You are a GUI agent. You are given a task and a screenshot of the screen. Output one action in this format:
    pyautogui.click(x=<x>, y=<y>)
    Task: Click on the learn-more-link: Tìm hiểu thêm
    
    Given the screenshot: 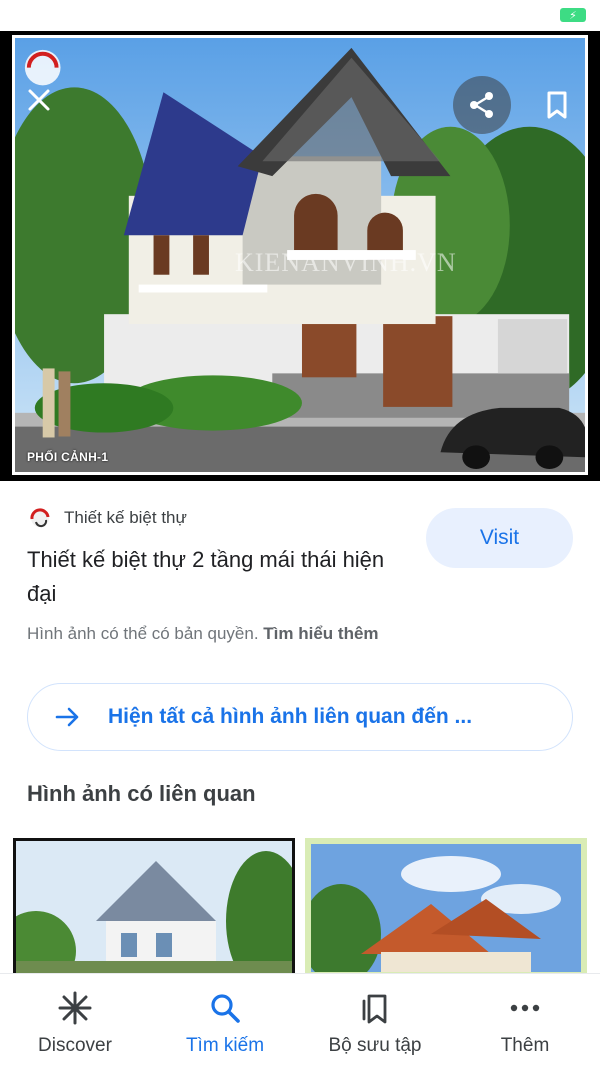 What is the action you would take?
    pyautogui.click(x=320, y=633)
    